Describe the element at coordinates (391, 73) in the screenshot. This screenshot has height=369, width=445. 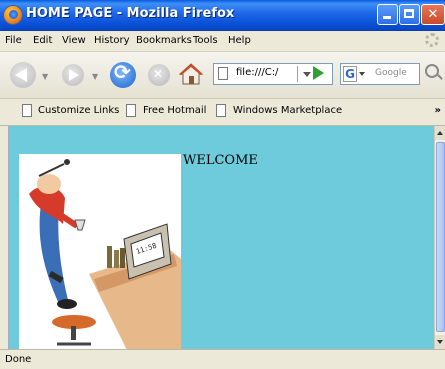
I see `search-placeholder: Google` at that location.